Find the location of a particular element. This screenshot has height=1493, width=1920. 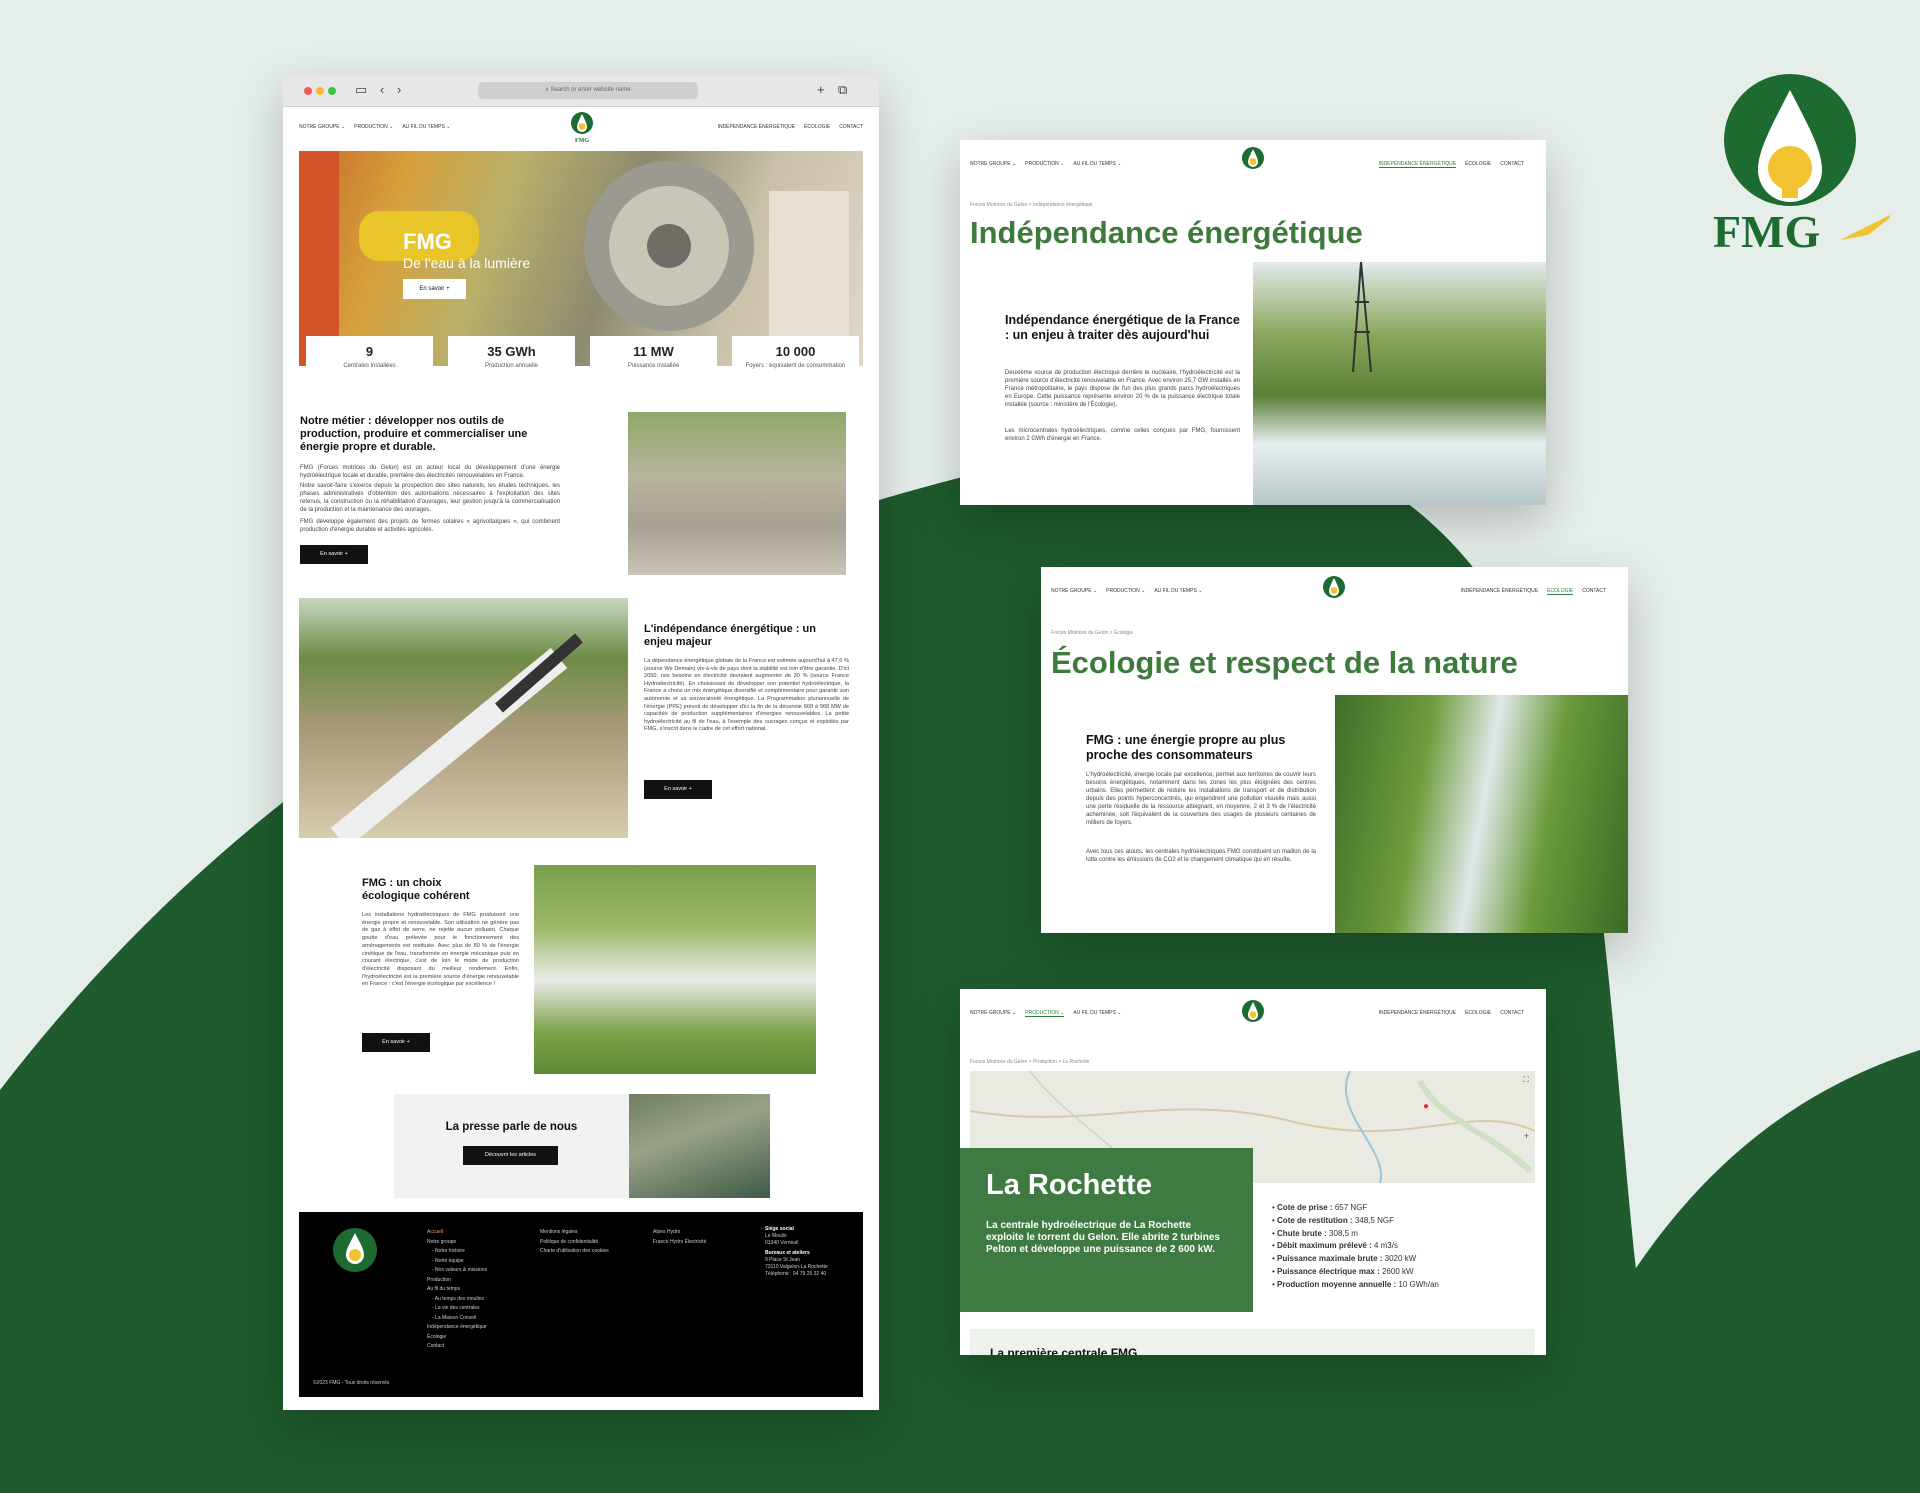

metier-button: En savoir + is located at coordinates (334, 554).